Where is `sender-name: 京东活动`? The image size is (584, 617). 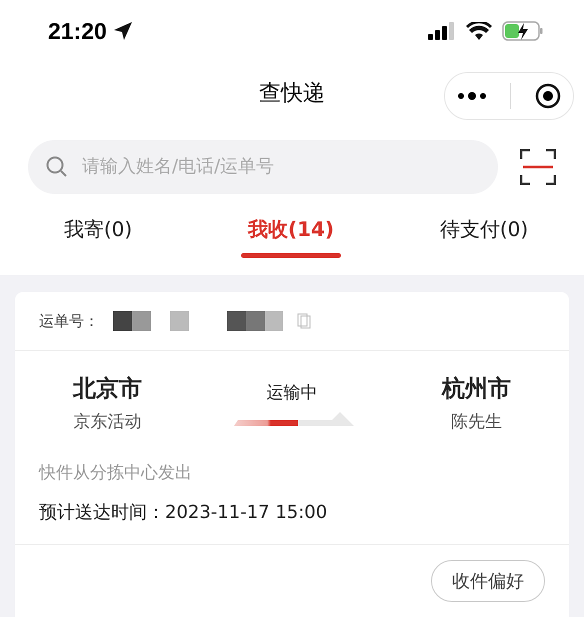 sender-name: 京东活动 is located at coordinates (107, 422).